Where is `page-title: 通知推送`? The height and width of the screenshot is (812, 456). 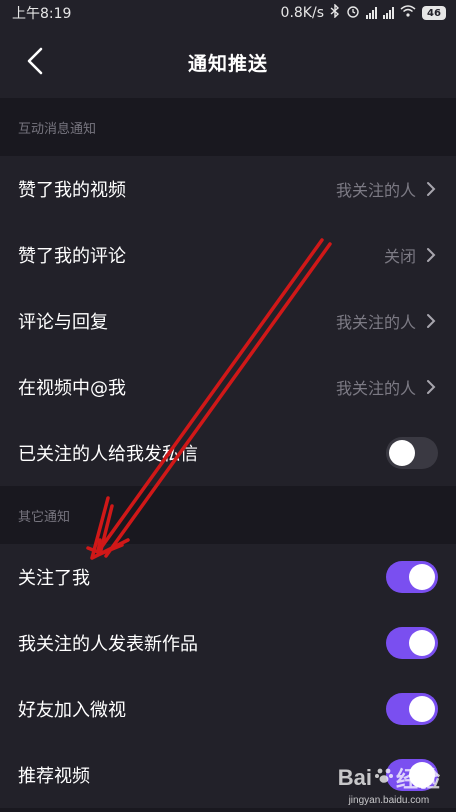 page-title: 通知推送 is located at coordinates (227, 63).